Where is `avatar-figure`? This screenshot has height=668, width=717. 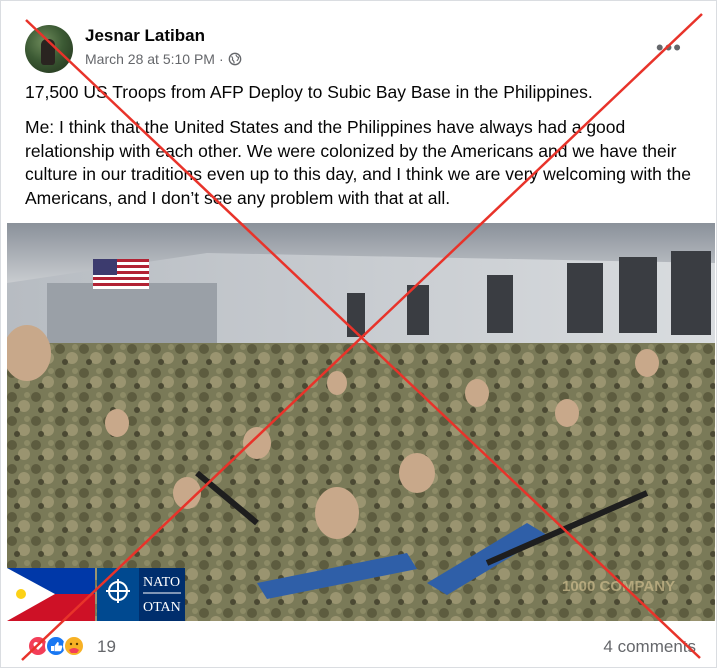
avatar-figure is located at coordinates (48, 52).